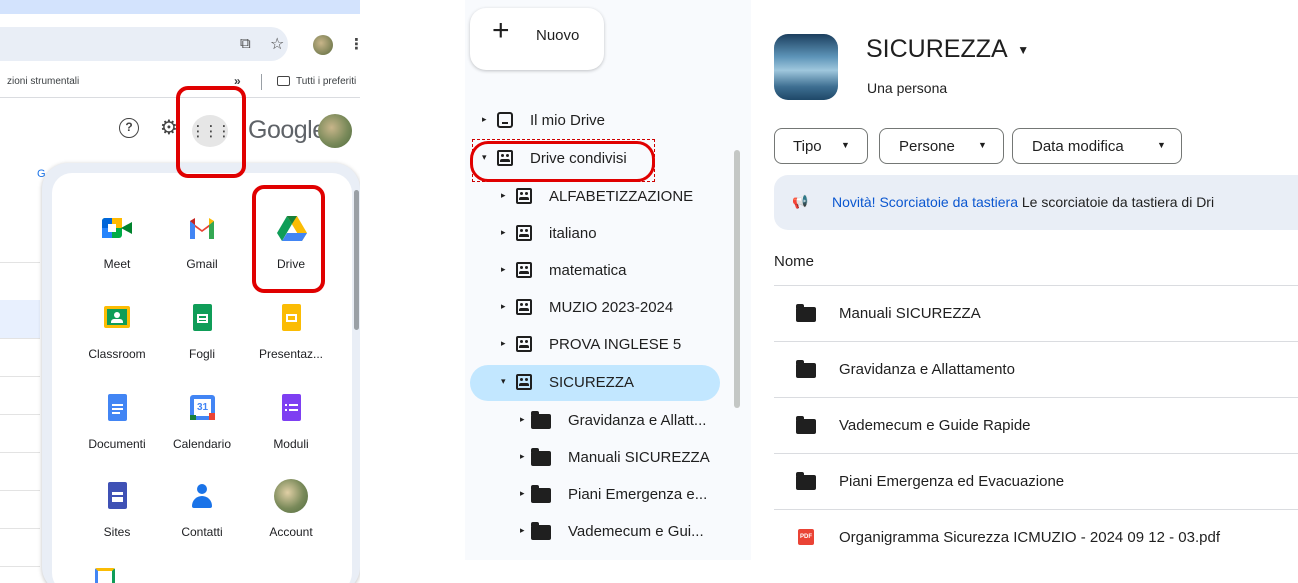  Describe the element at coordinates (287, 130) in the screenshot. I see `google-logo: Google` at that location.